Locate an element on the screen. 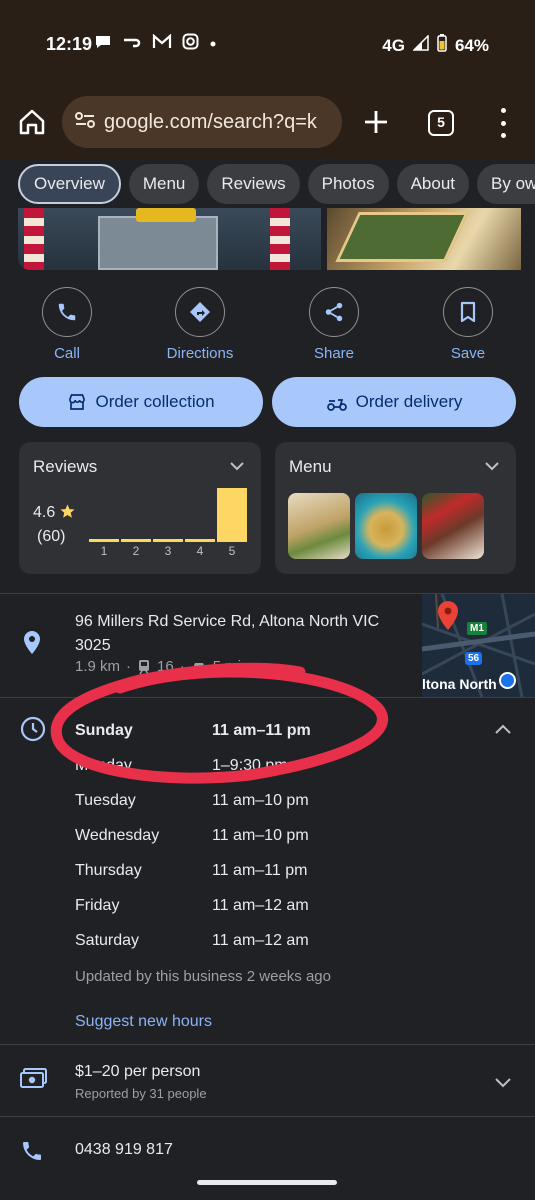 This screenshot has width=535, height=1200. status-right: 4G 64% is located at coordinates (435, 45).